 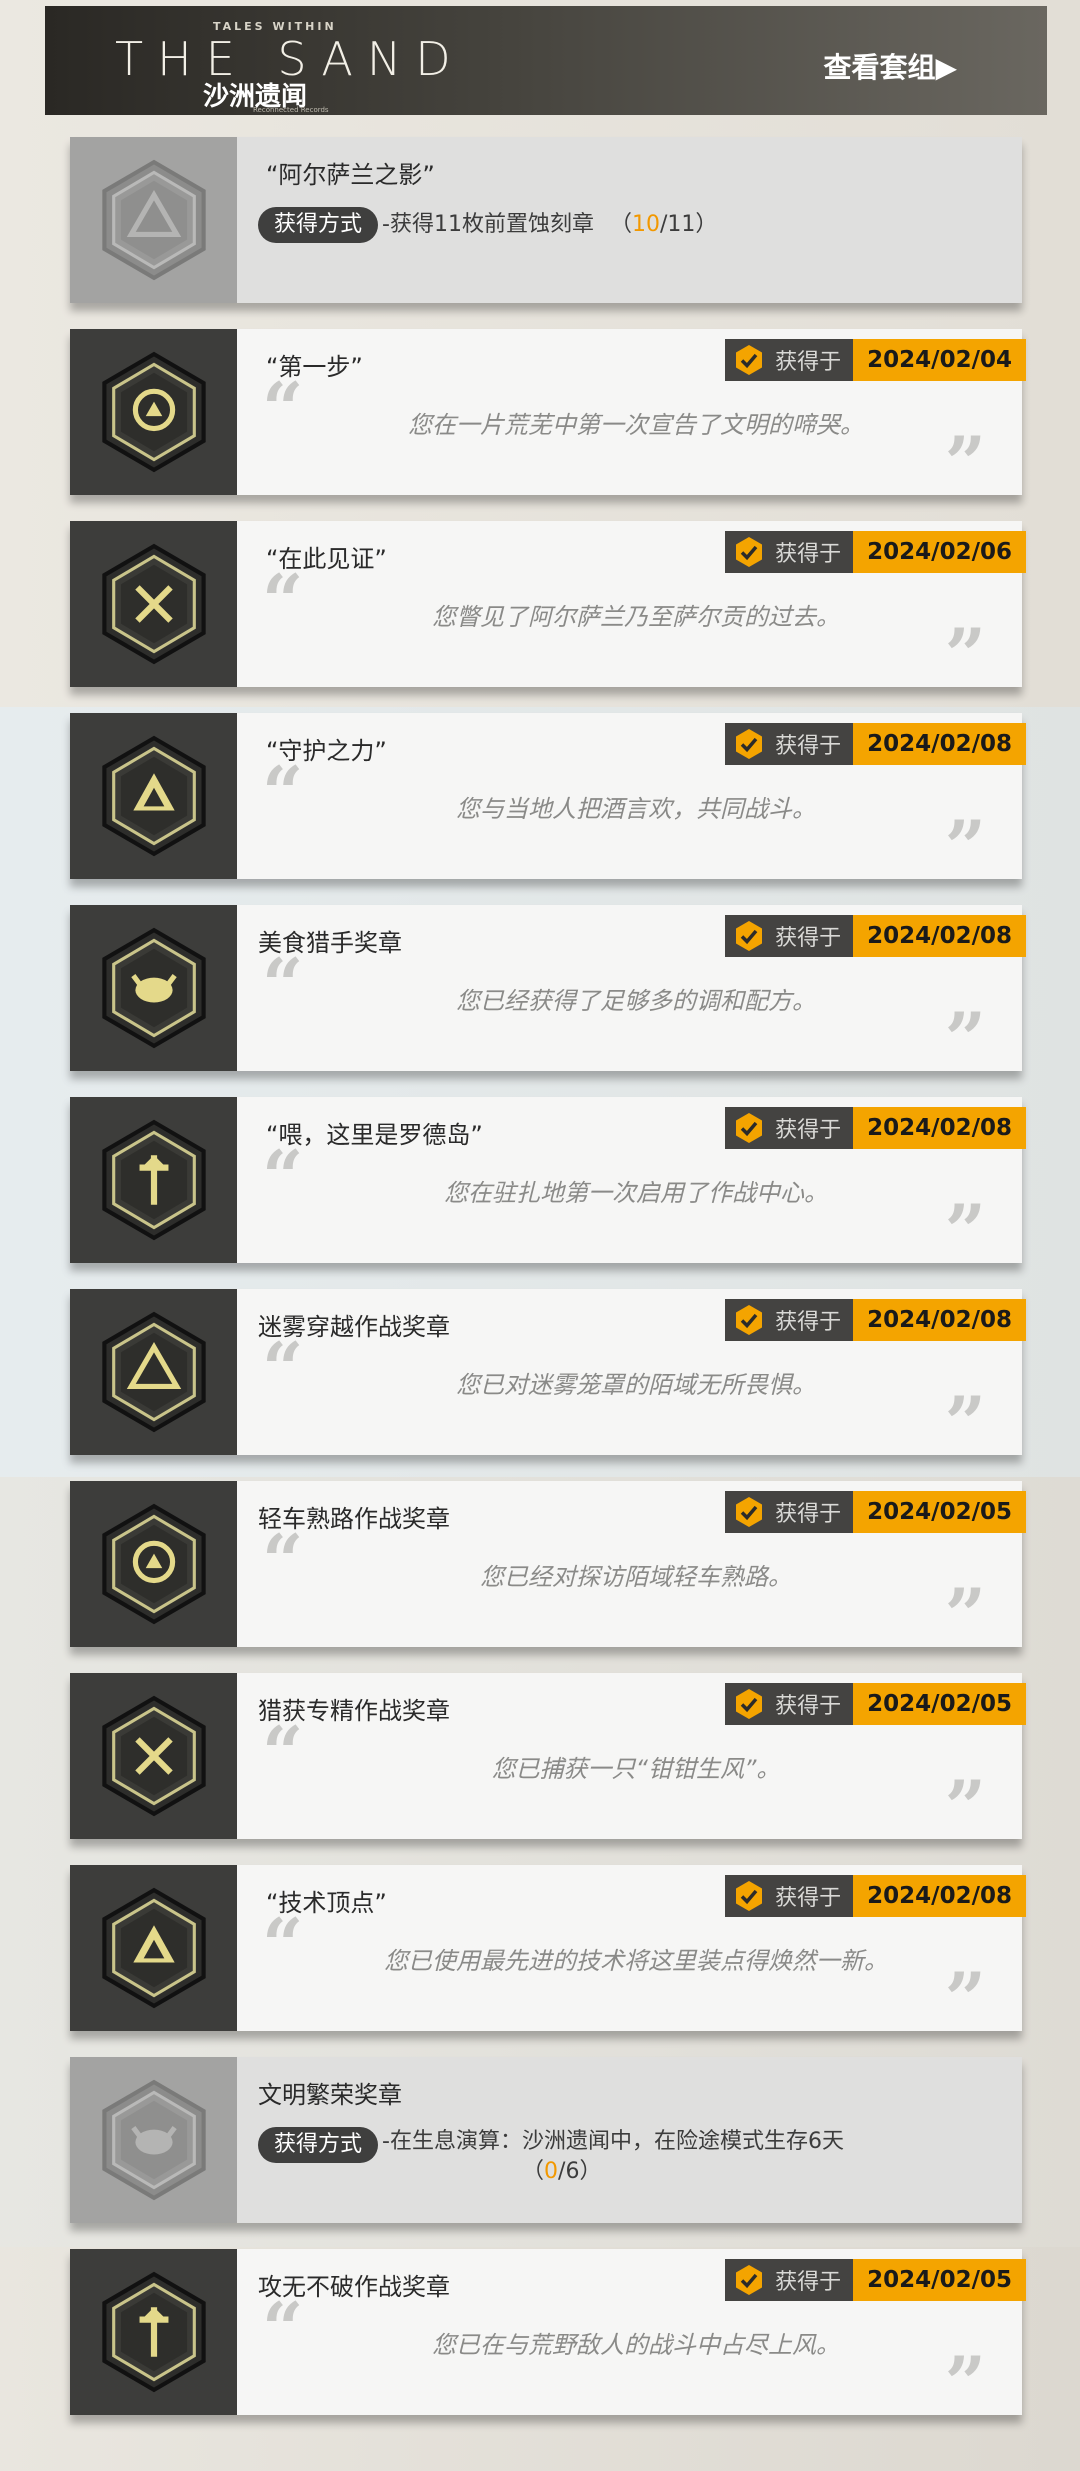 I want to click on witness-bearer-medal-icon, so click(x=154, y=604).